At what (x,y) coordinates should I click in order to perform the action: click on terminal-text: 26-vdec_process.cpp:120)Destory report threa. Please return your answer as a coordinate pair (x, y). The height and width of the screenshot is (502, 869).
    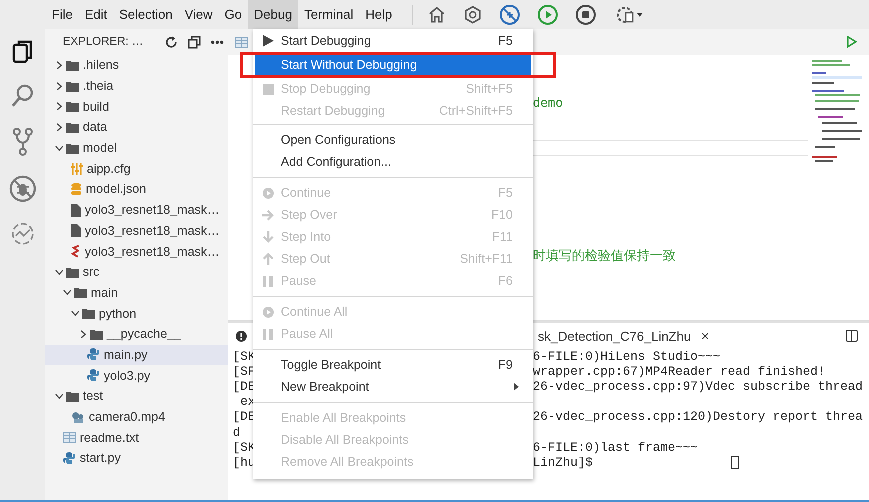
    Looking at the image, I should click on (698, 417).